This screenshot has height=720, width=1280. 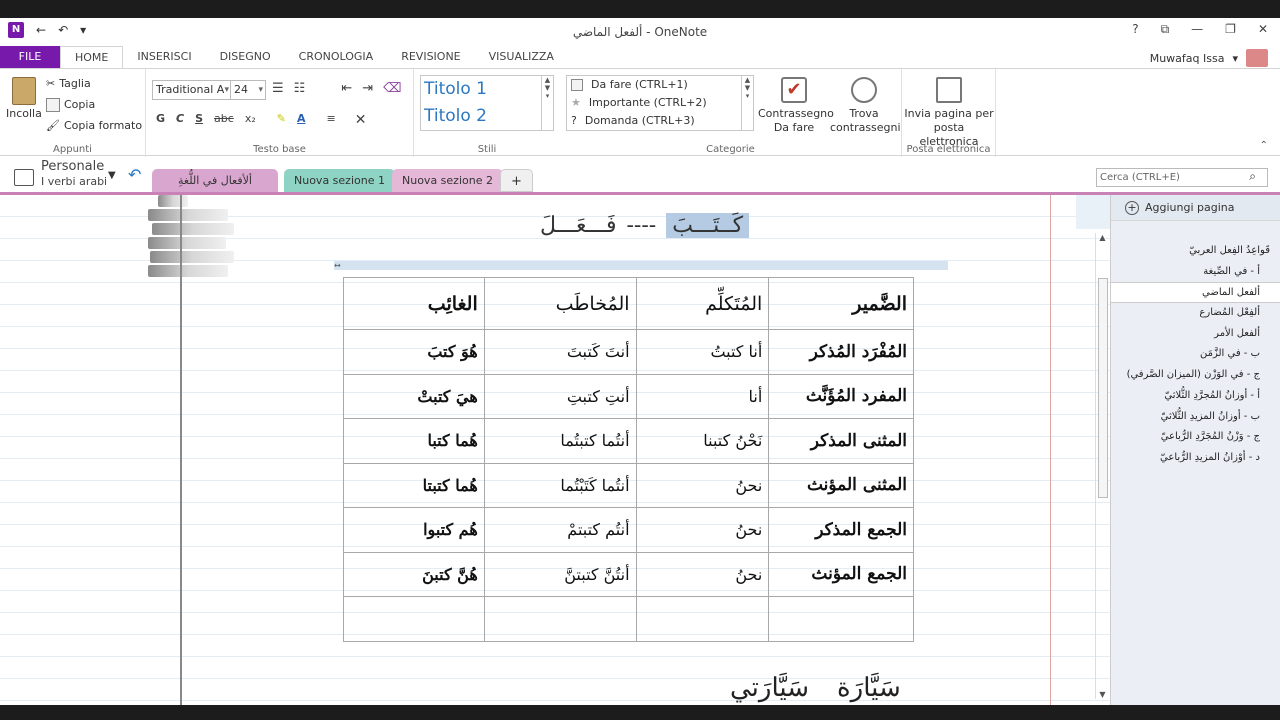 I want to click on tab-insert: INSERISCI, so click(x=164, y=57).